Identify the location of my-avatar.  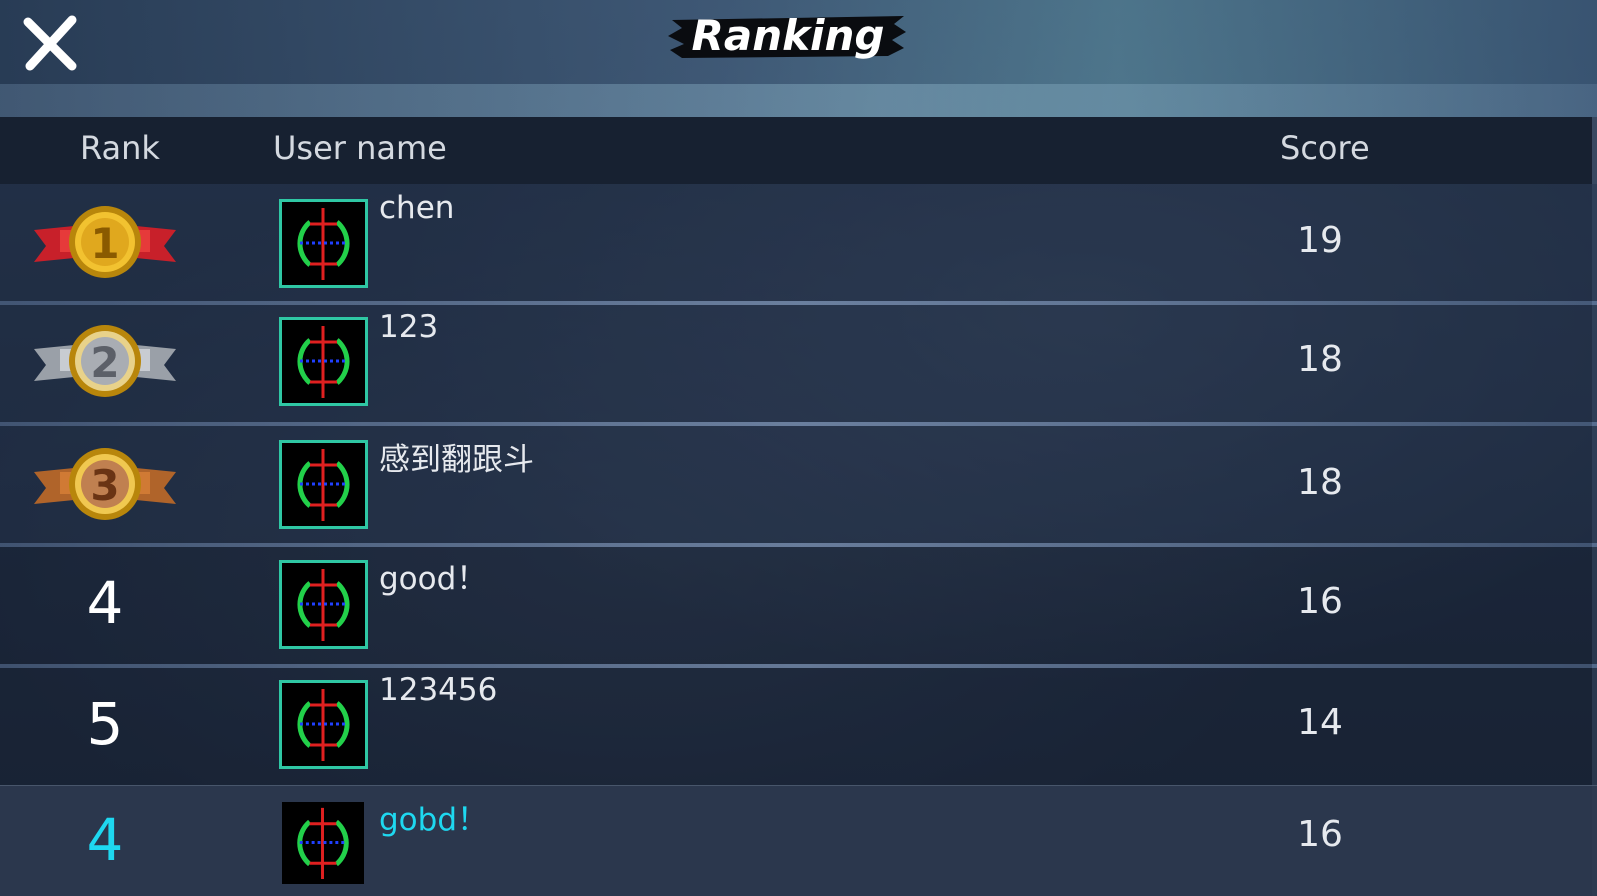
(323, 843).